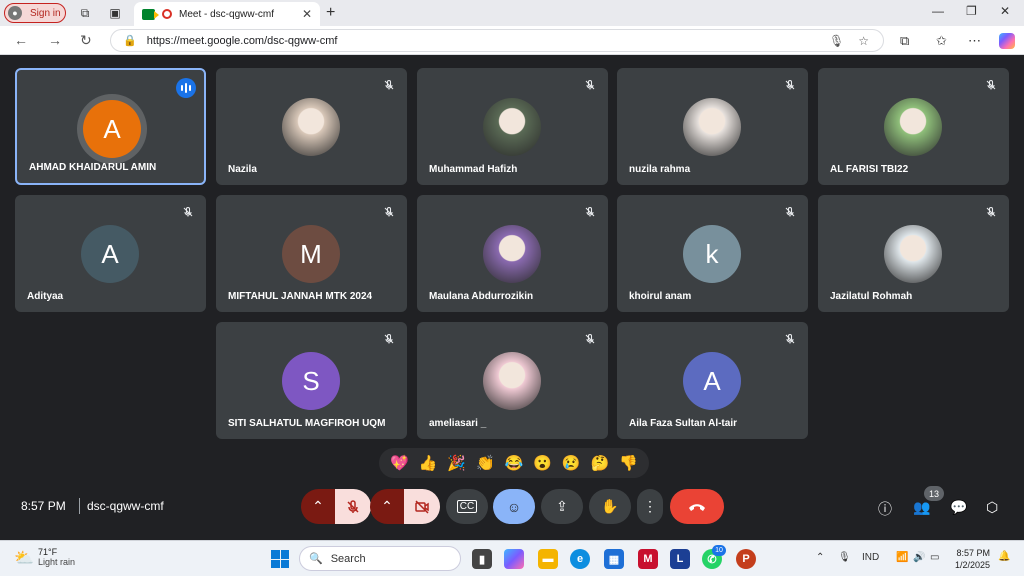 The image size is (1024, 576). What do you see at coordinates (628, 463) in the screenshot?
I see `reaction-emoji-button: 👎` at bounding box center [628, 463].